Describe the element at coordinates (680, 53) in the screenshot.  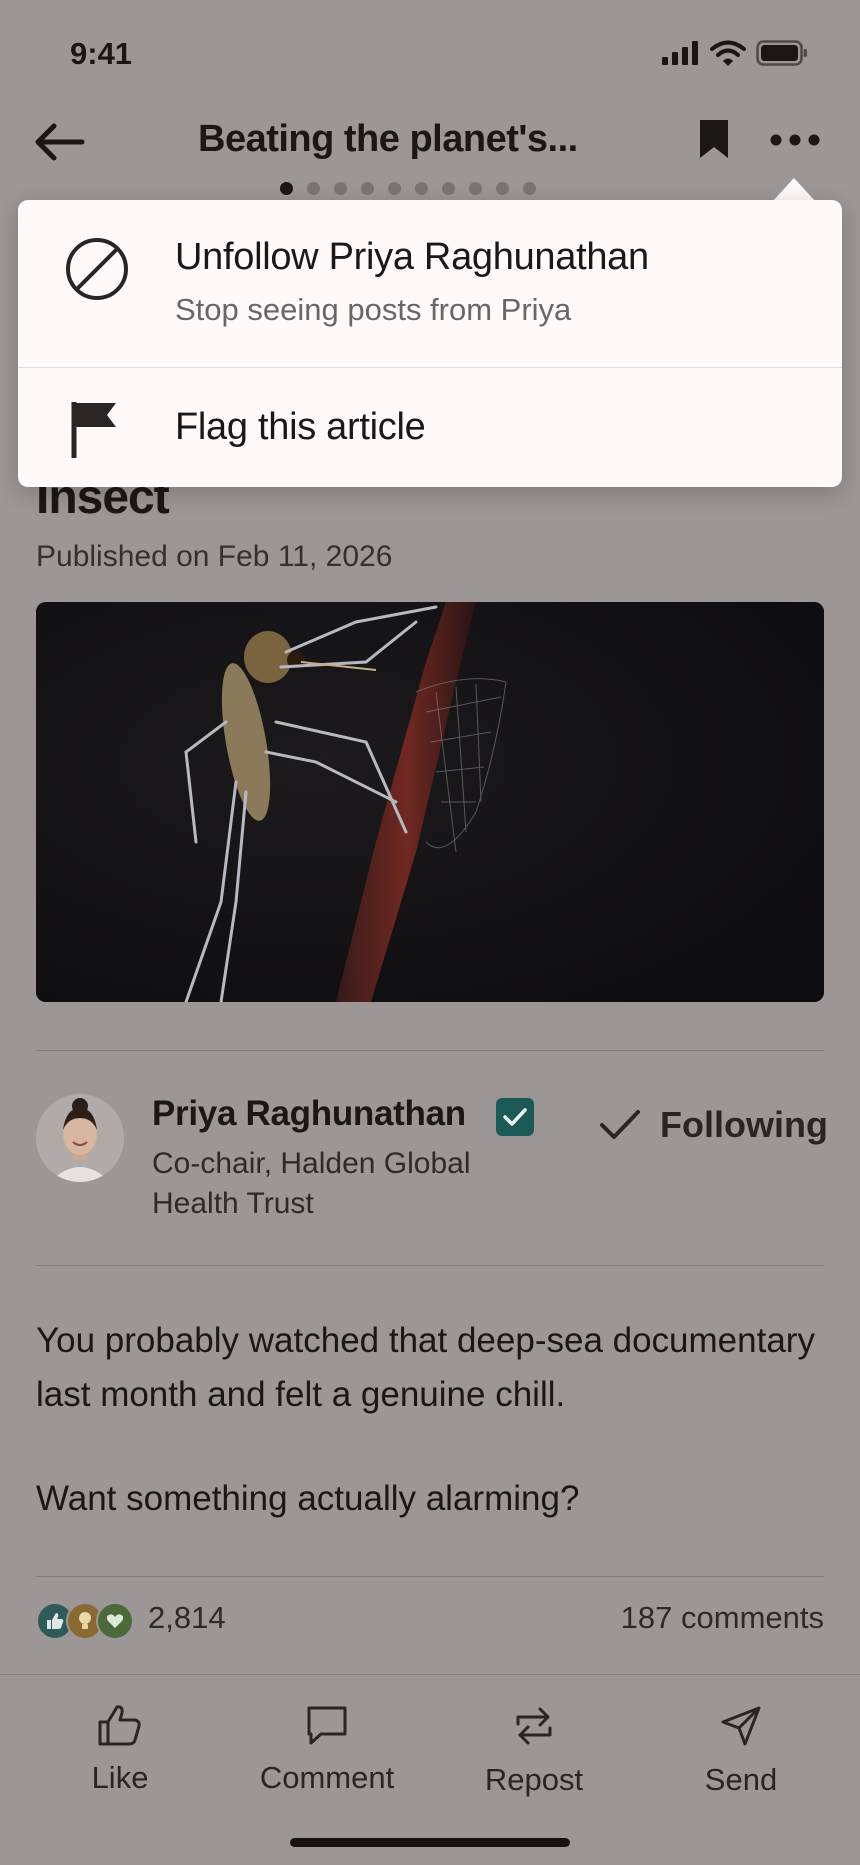
I see `signal-icon` at that location.